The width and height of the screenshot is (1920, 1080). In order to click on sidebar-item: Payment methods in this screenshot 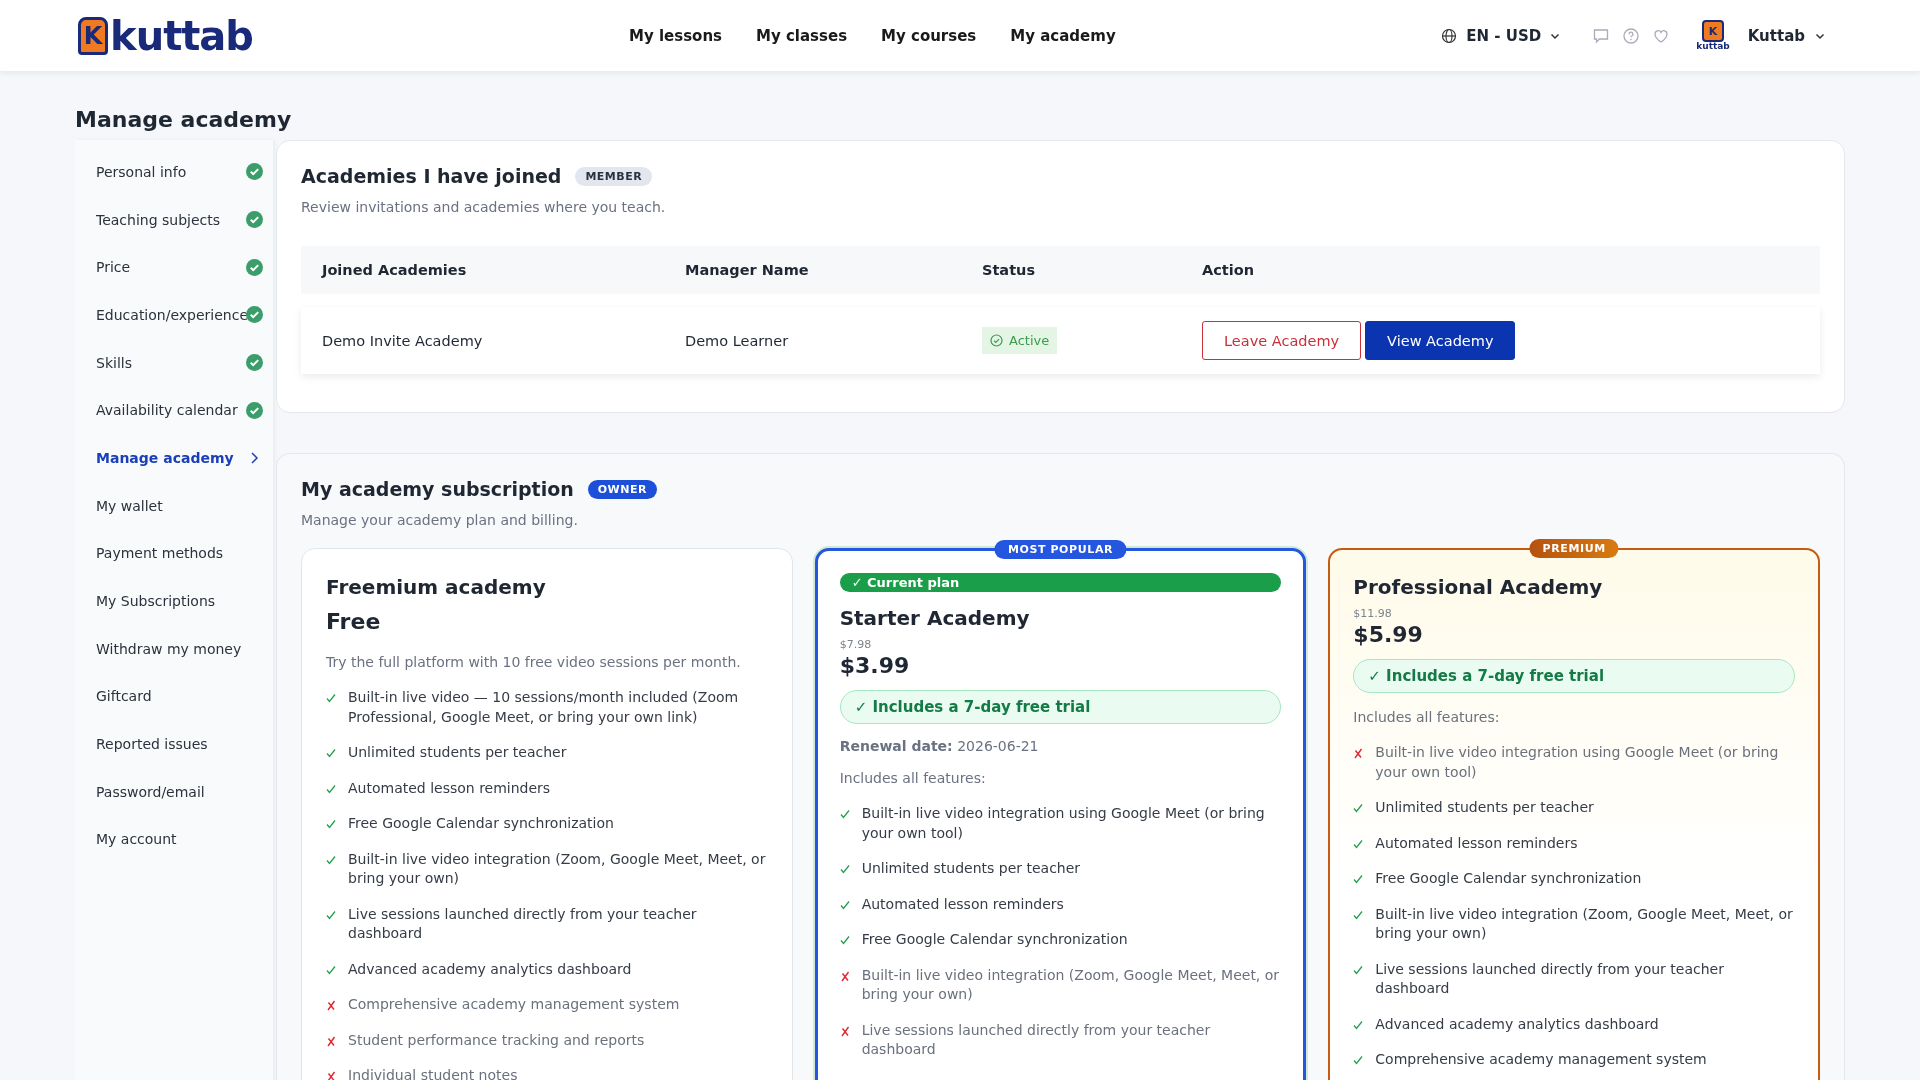, I will do `click(184, 553)`.